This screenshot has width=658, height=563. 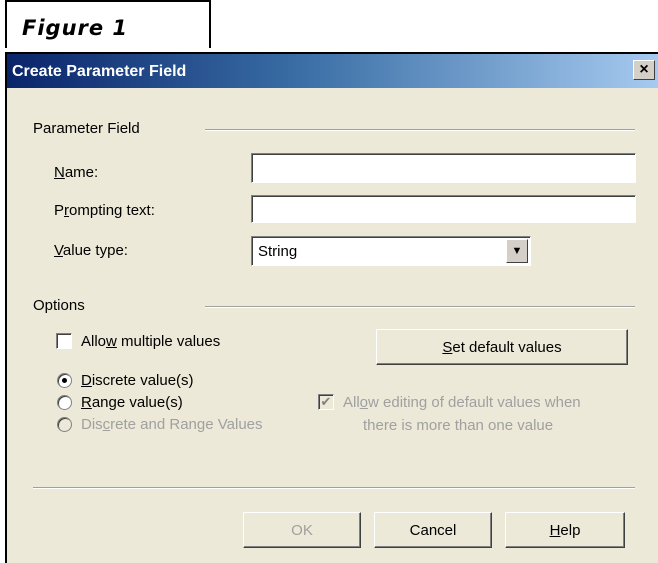 What do you see at coordinates (99, 71) in the screenshot?
I see `window-title: Create Parameter Field` at bounding box center [99, 71].